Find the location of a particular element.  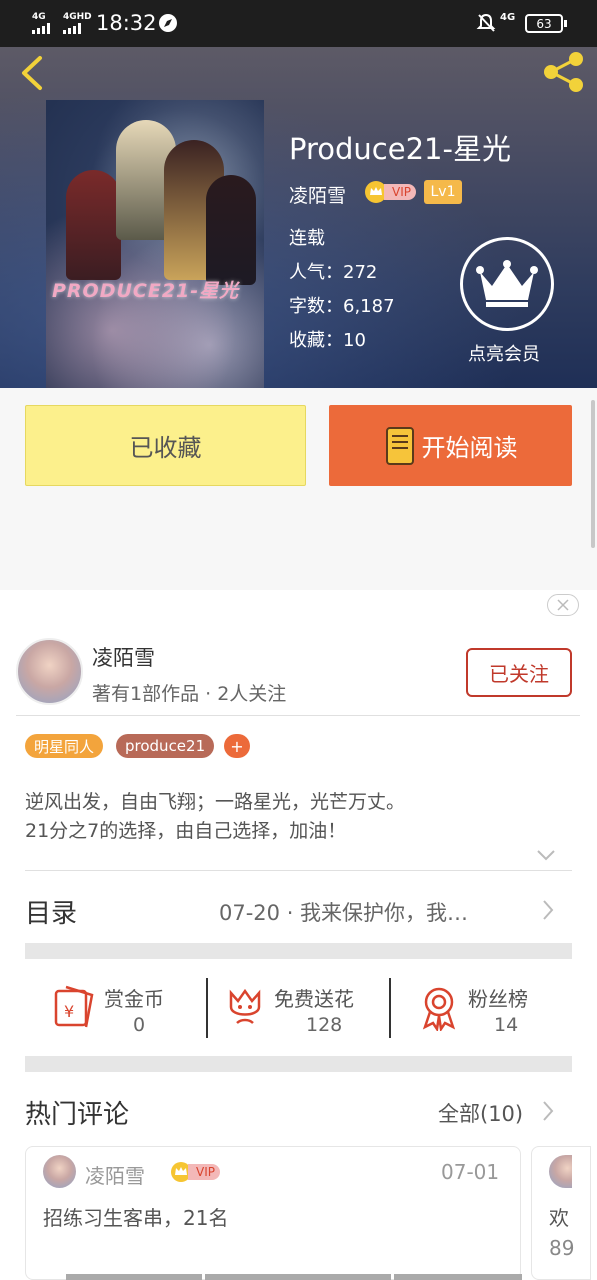

medal-icon is located at coordinates (439, 1009).